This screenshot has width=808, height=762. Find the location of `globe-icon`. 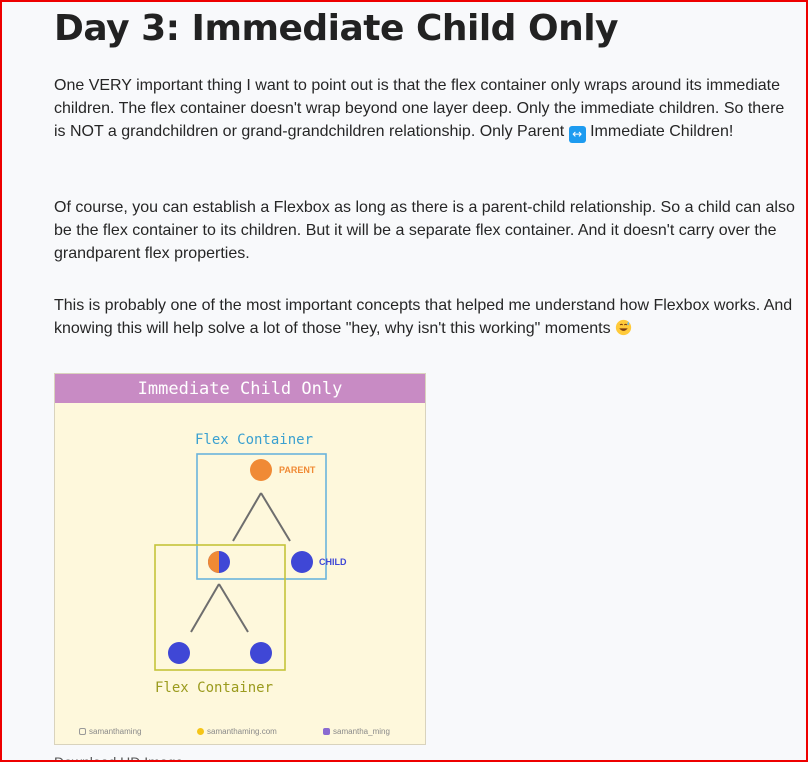

globe-icon is located at coordinates (200, 731).